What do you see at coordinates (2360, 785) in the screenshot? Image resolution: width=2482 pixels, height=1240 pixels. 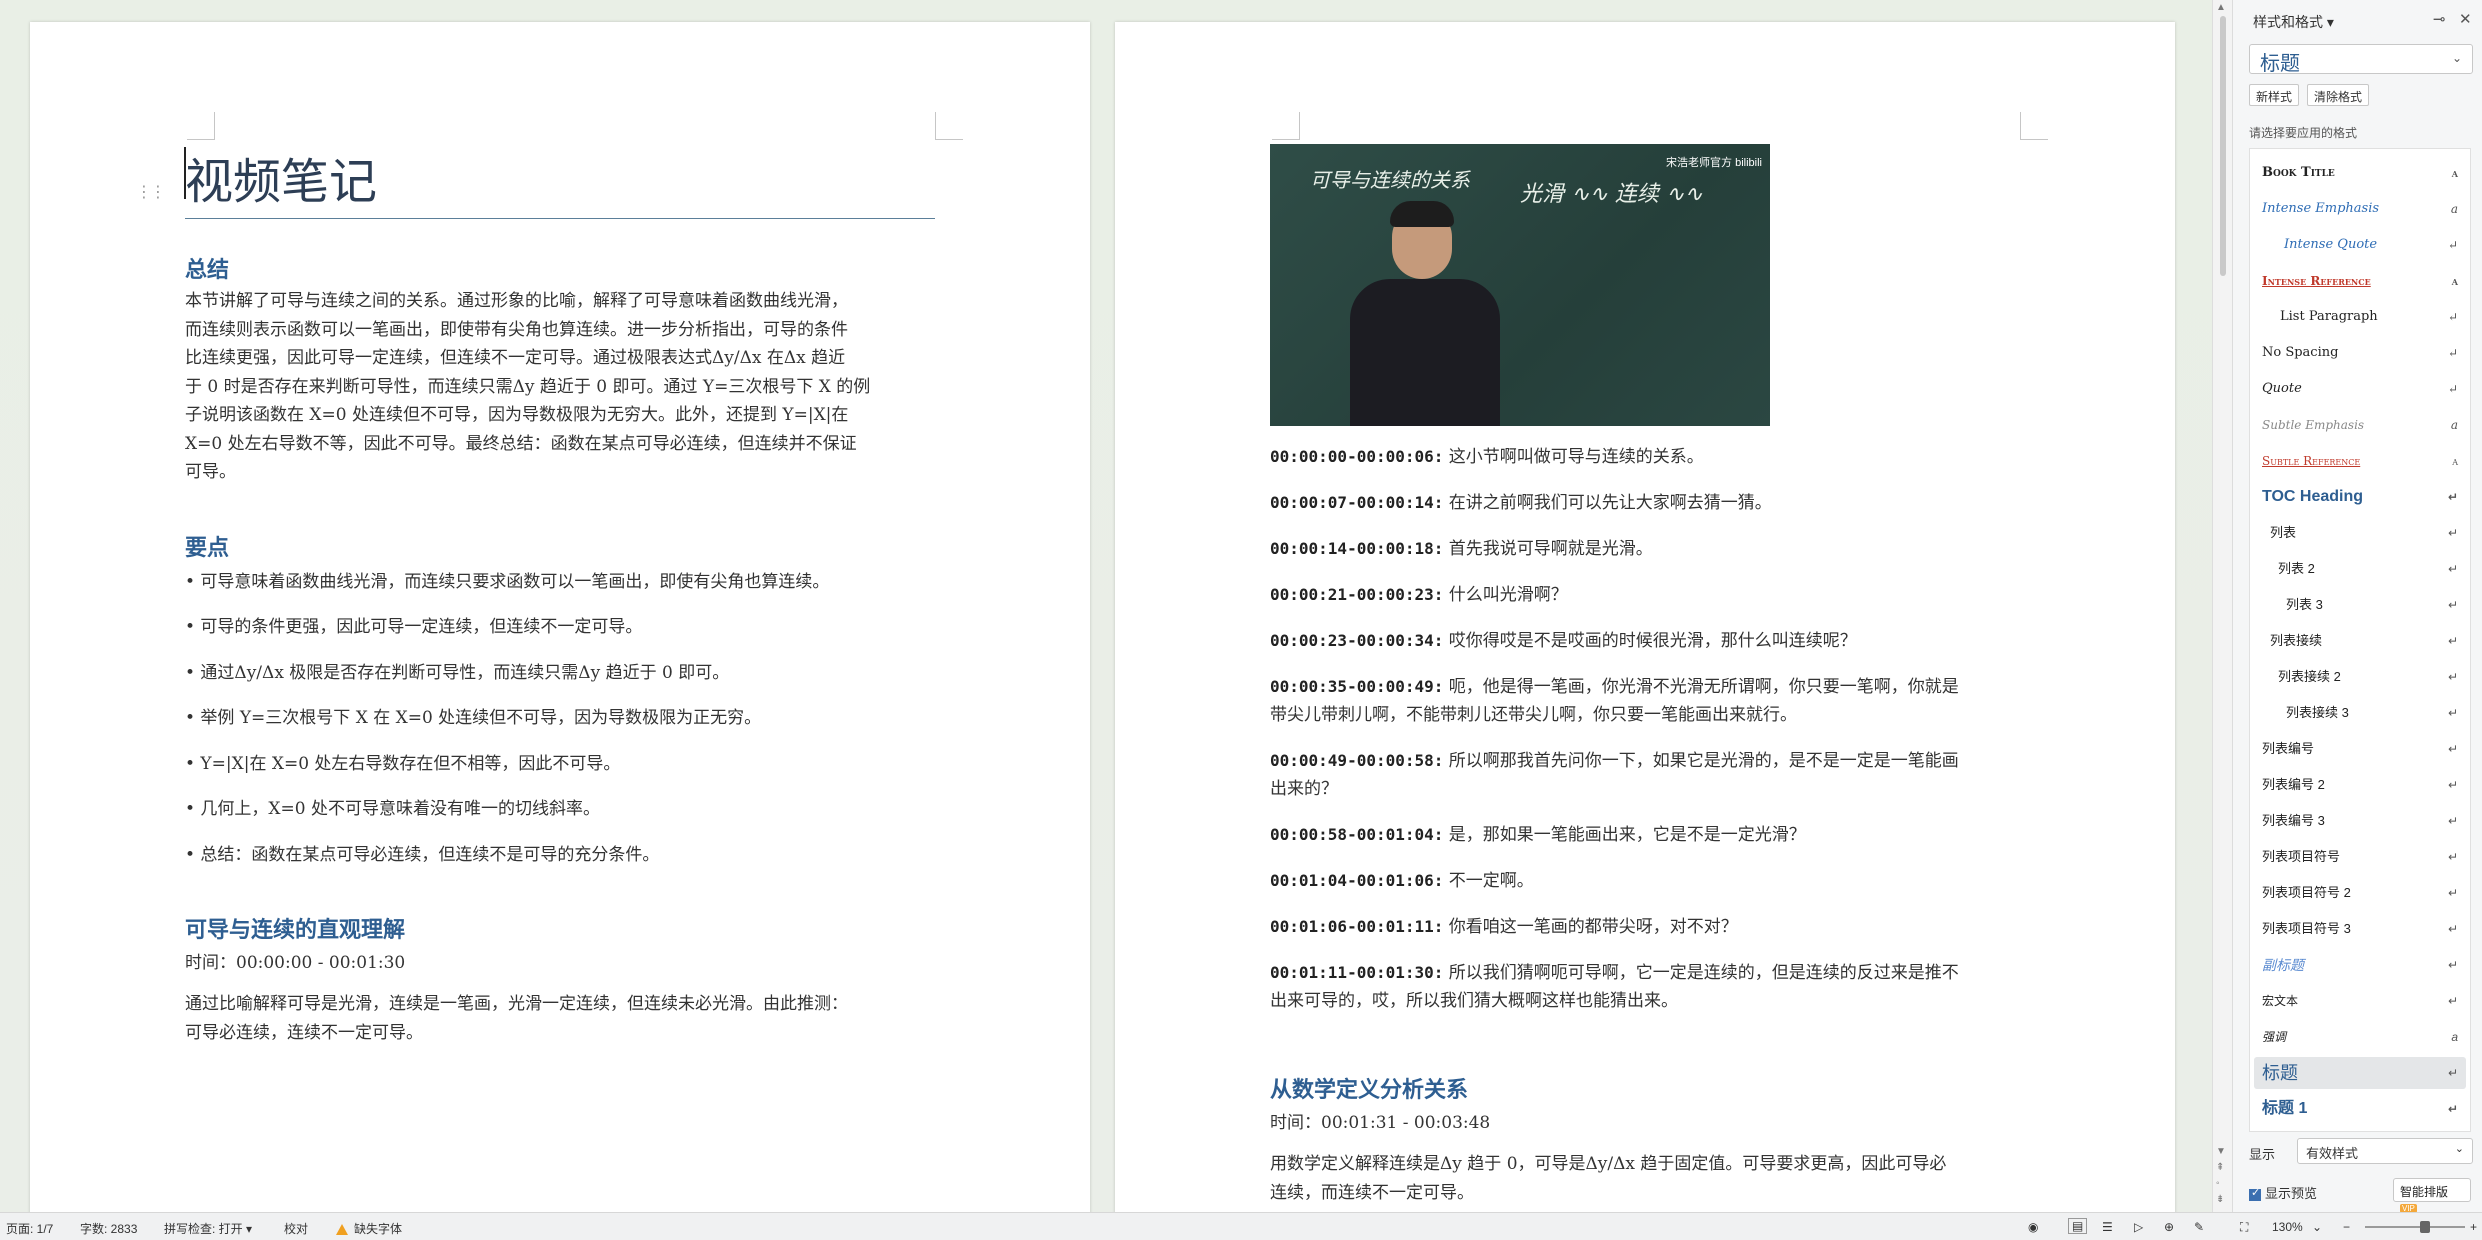 I see `style-item-list-number-2: 列表编号 2 ↵` at bounding box center [2360, 785].